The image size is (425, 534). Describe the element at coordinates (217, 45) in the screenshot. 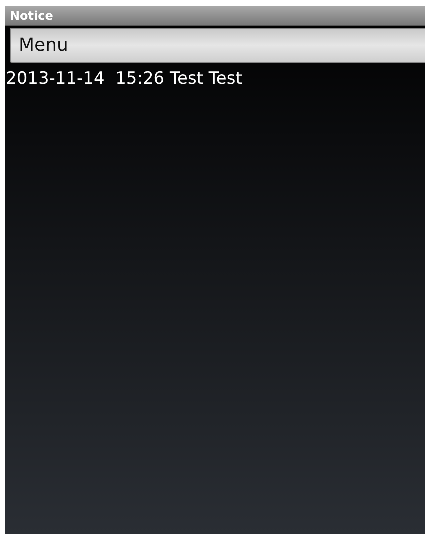

I see `menu-button: Menu` at that location.